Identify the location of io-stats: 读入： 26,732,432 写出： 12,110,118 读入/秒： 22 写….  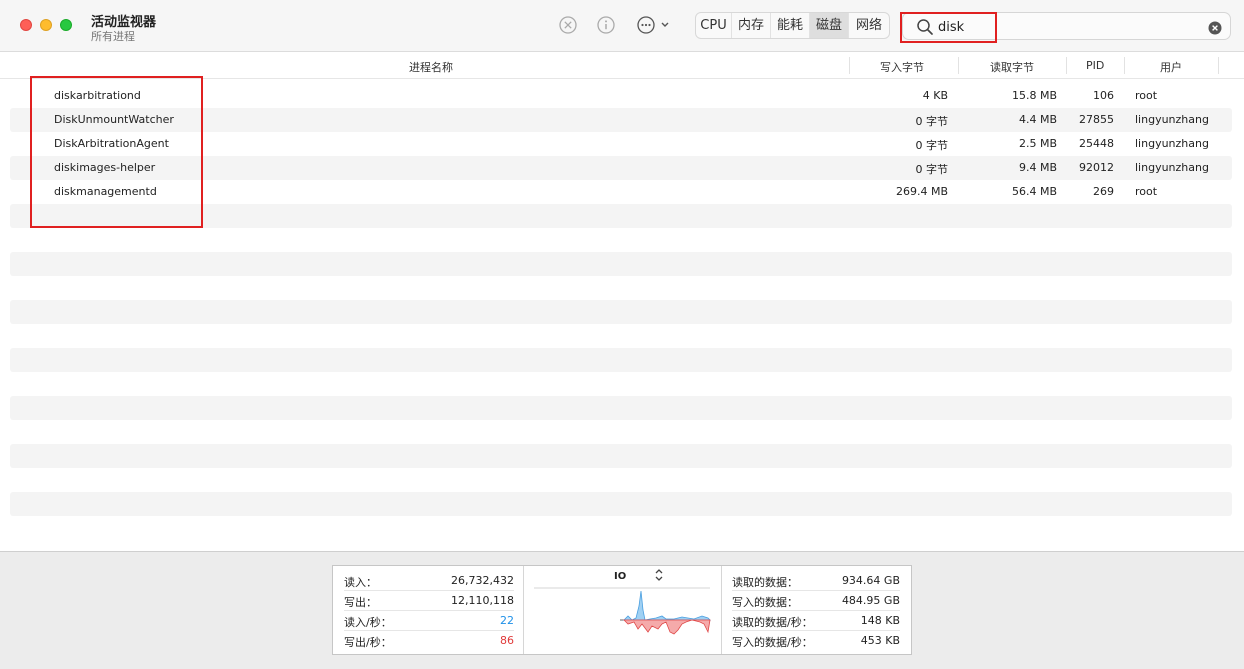
(429, 611).